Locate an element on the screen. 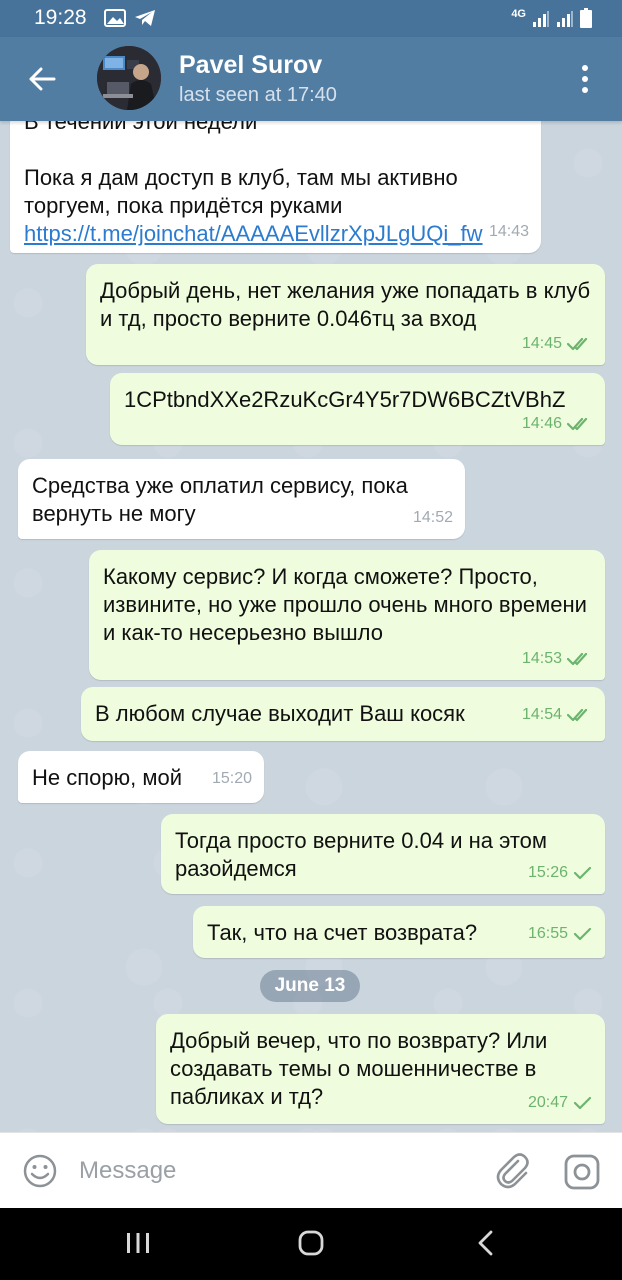 The image size is (622, 1280). contact-last-seen: last seen at 17:40 is located at coordinates (258, 95).